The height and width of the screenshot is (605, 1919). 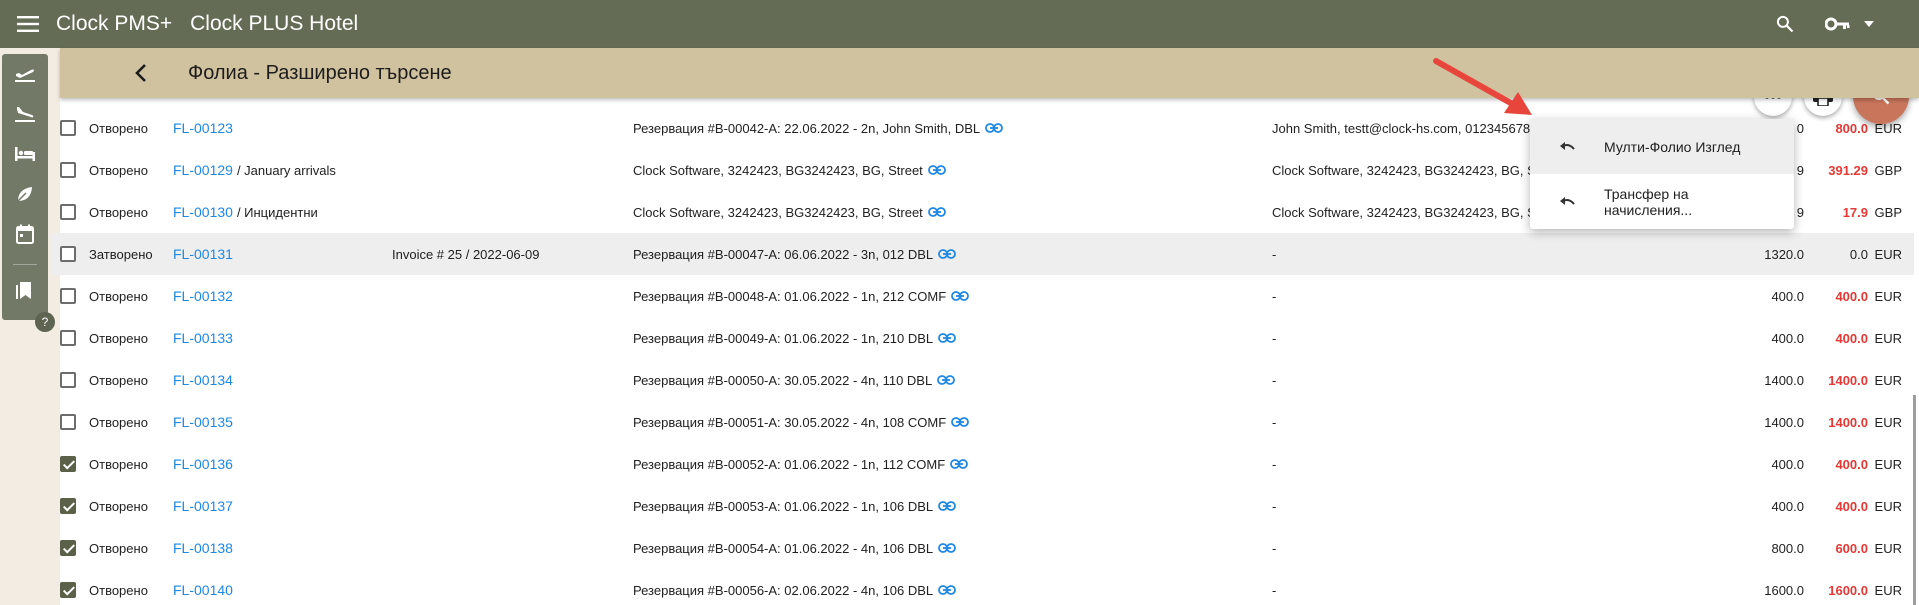 What do you see at coordinates (114, 24) in the screenshot?
I see `brand-name: Clock PMS+` at bounding box center [114, 24].